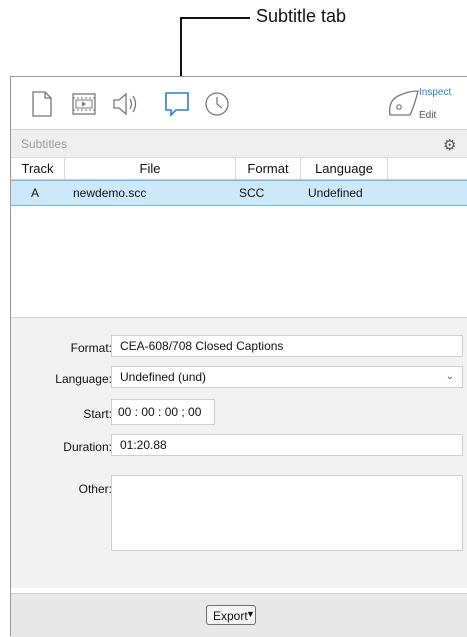 The width and height of the screenshot is (467, 637). I want to click on start-timecode-field: 00 : 00 : 00 ; 00, so click(163, 412).